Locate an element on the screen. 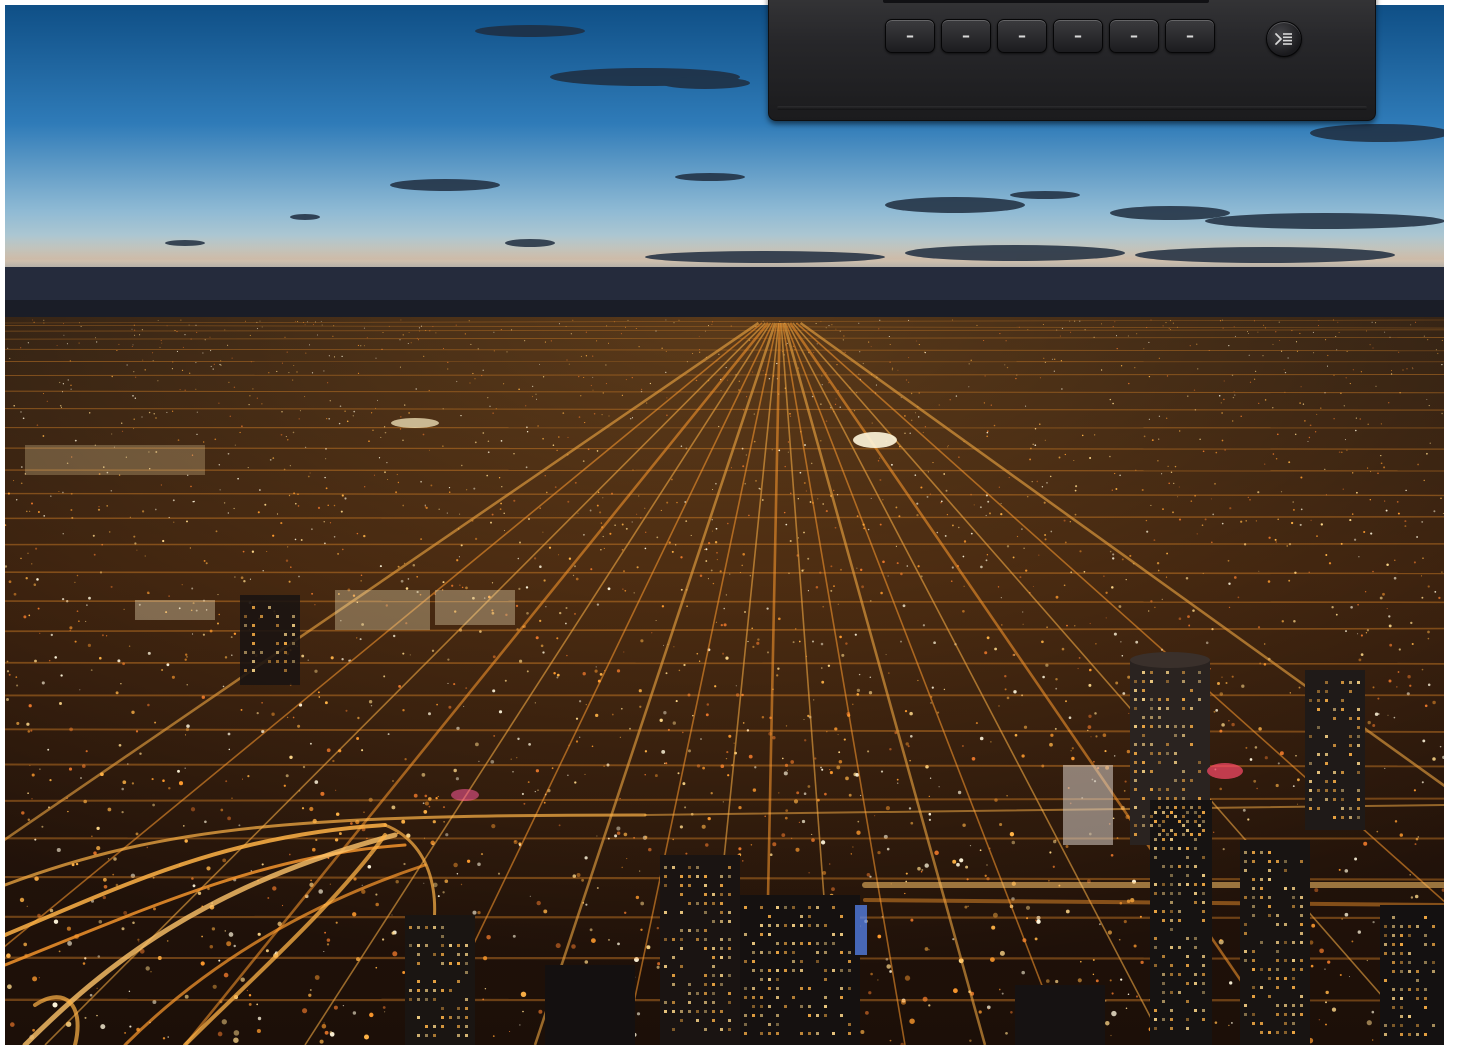 The image size is (1459, 1050). softkey-4: – is located at coordinates (1078, 36).